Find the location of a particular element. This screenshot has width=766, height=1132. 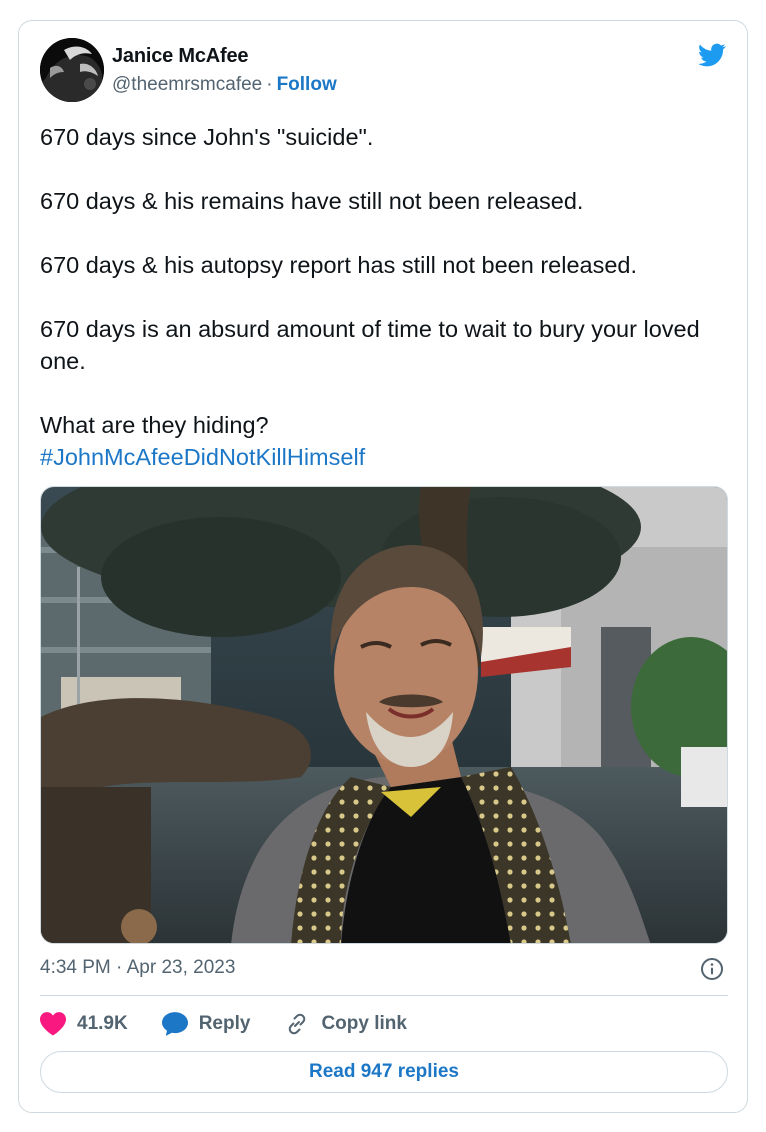

copy-link-label: Copy link is located at coordinates (364, 1023).